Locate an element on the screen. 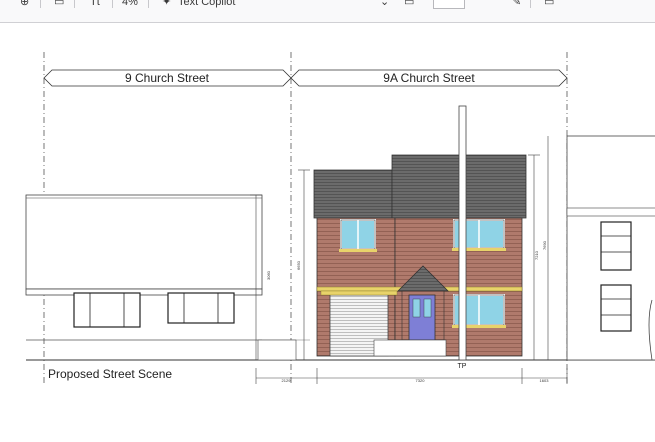 The height and width of the screenshot is (442, 655). dim-far-right-text: 7690 is located at coordinates (544, 245).